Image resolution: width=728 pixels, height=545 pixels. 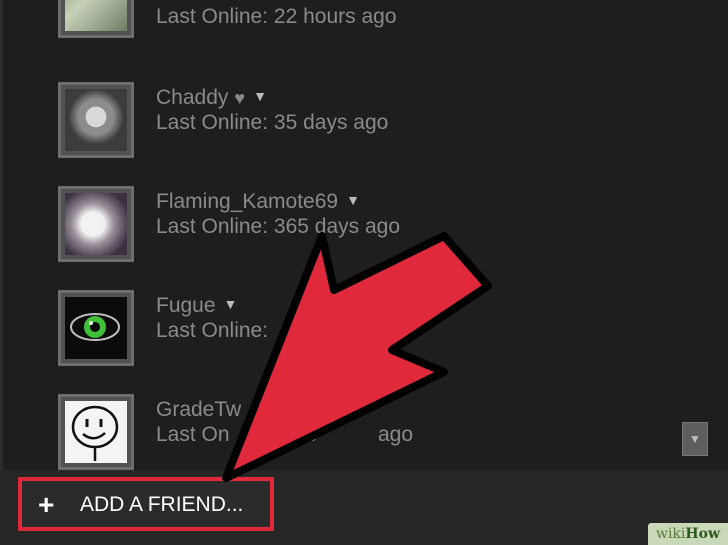 What do you see at coordinates (703, 534) in the screenshot?
I see `watermark-part2: How` at bounding box center [703, 534].